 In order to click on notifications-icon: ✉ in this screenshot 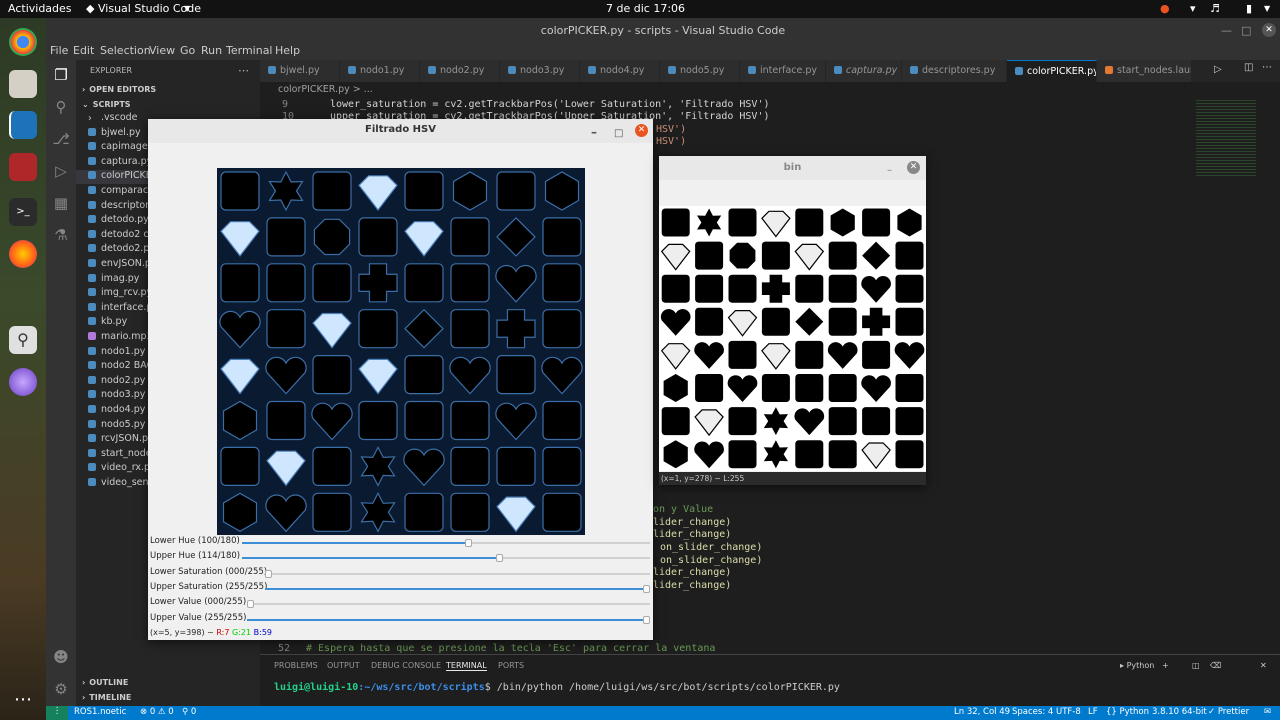, I will do `click(1267, 712)`.